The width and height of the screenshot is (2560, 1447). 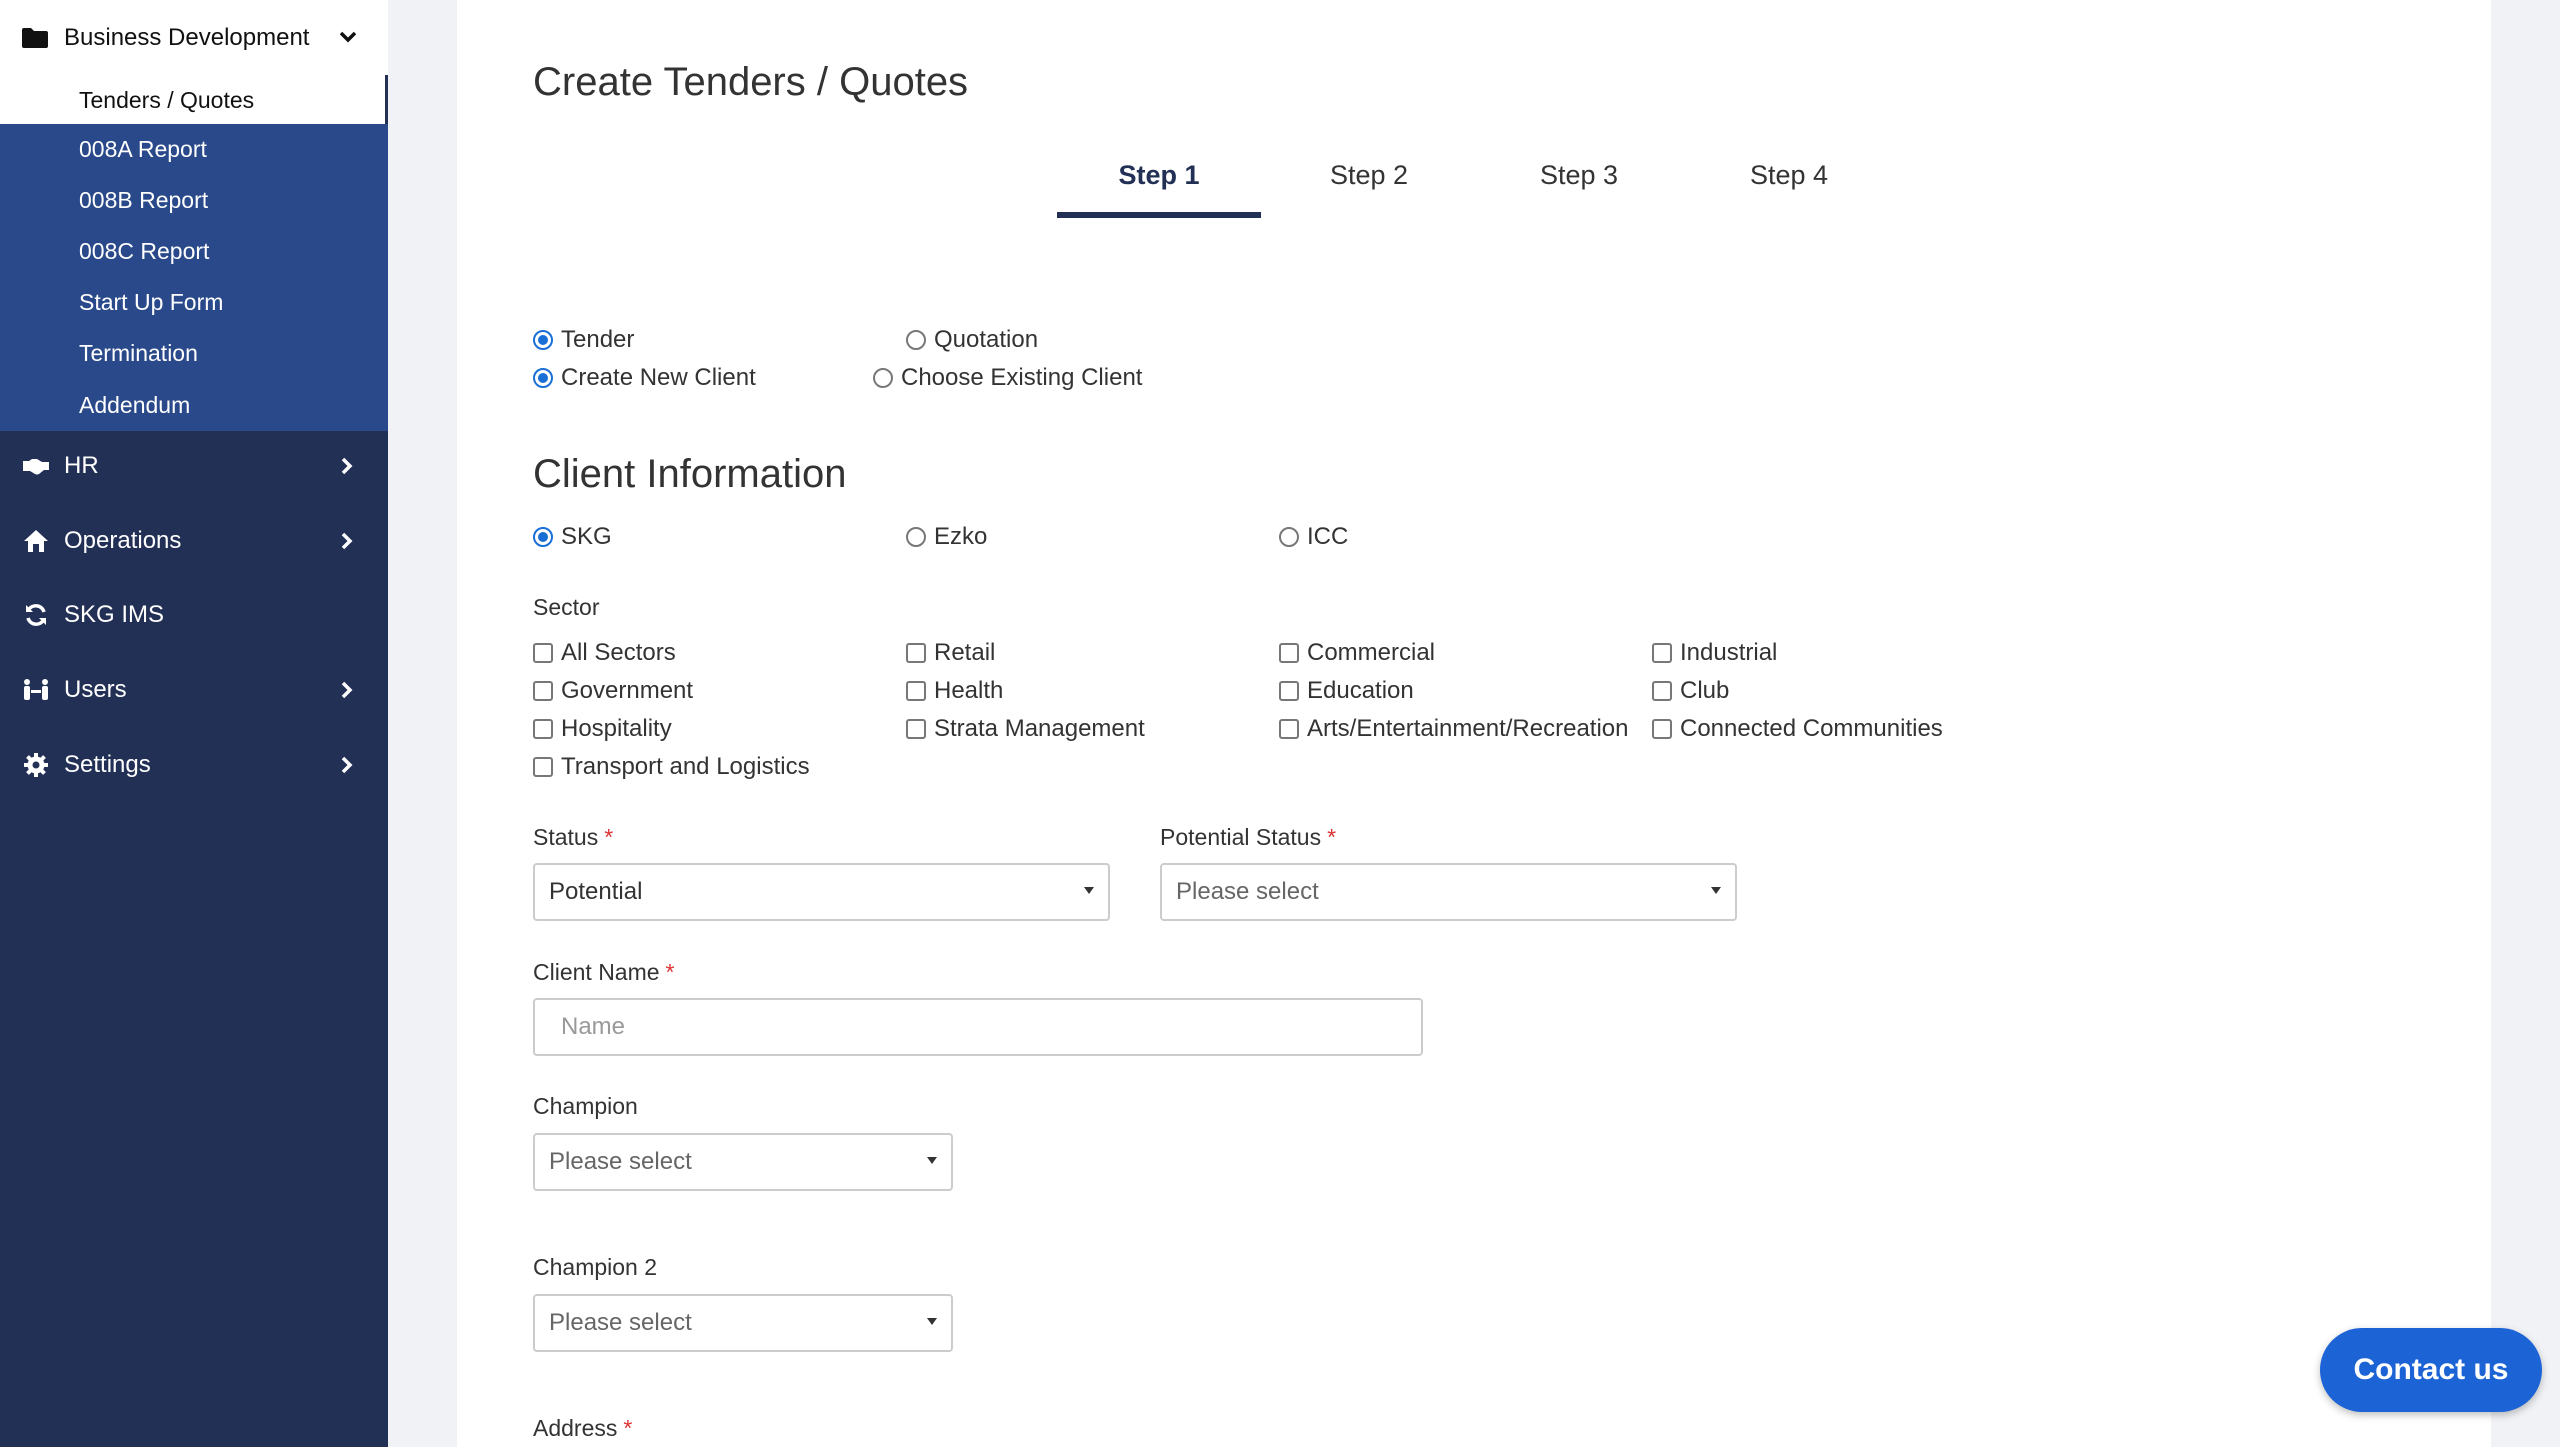 I want to click on sidebar-item-users: Users, so click(x=194, y=690).